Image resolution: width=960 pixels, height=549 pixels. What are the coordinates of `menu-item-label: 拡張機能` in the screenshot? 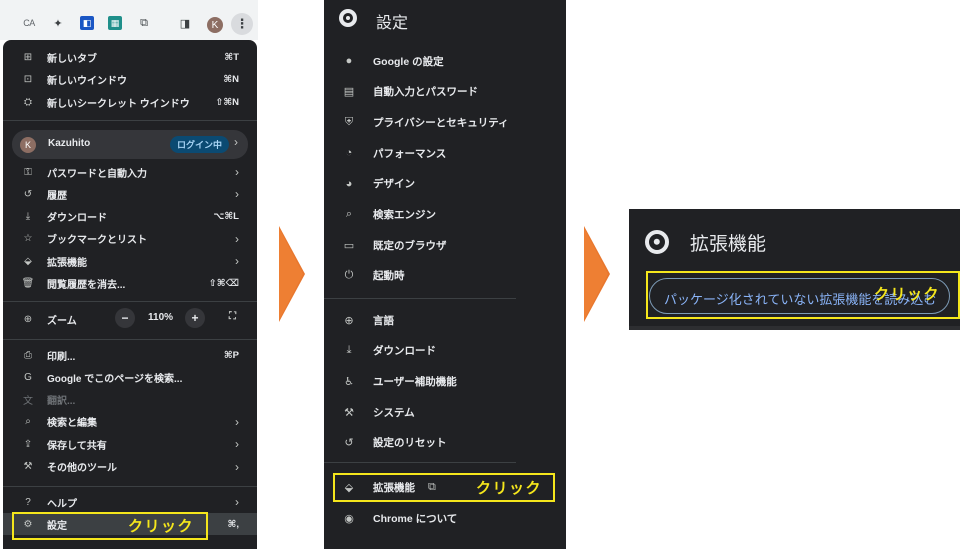 It's located at (67, 263).